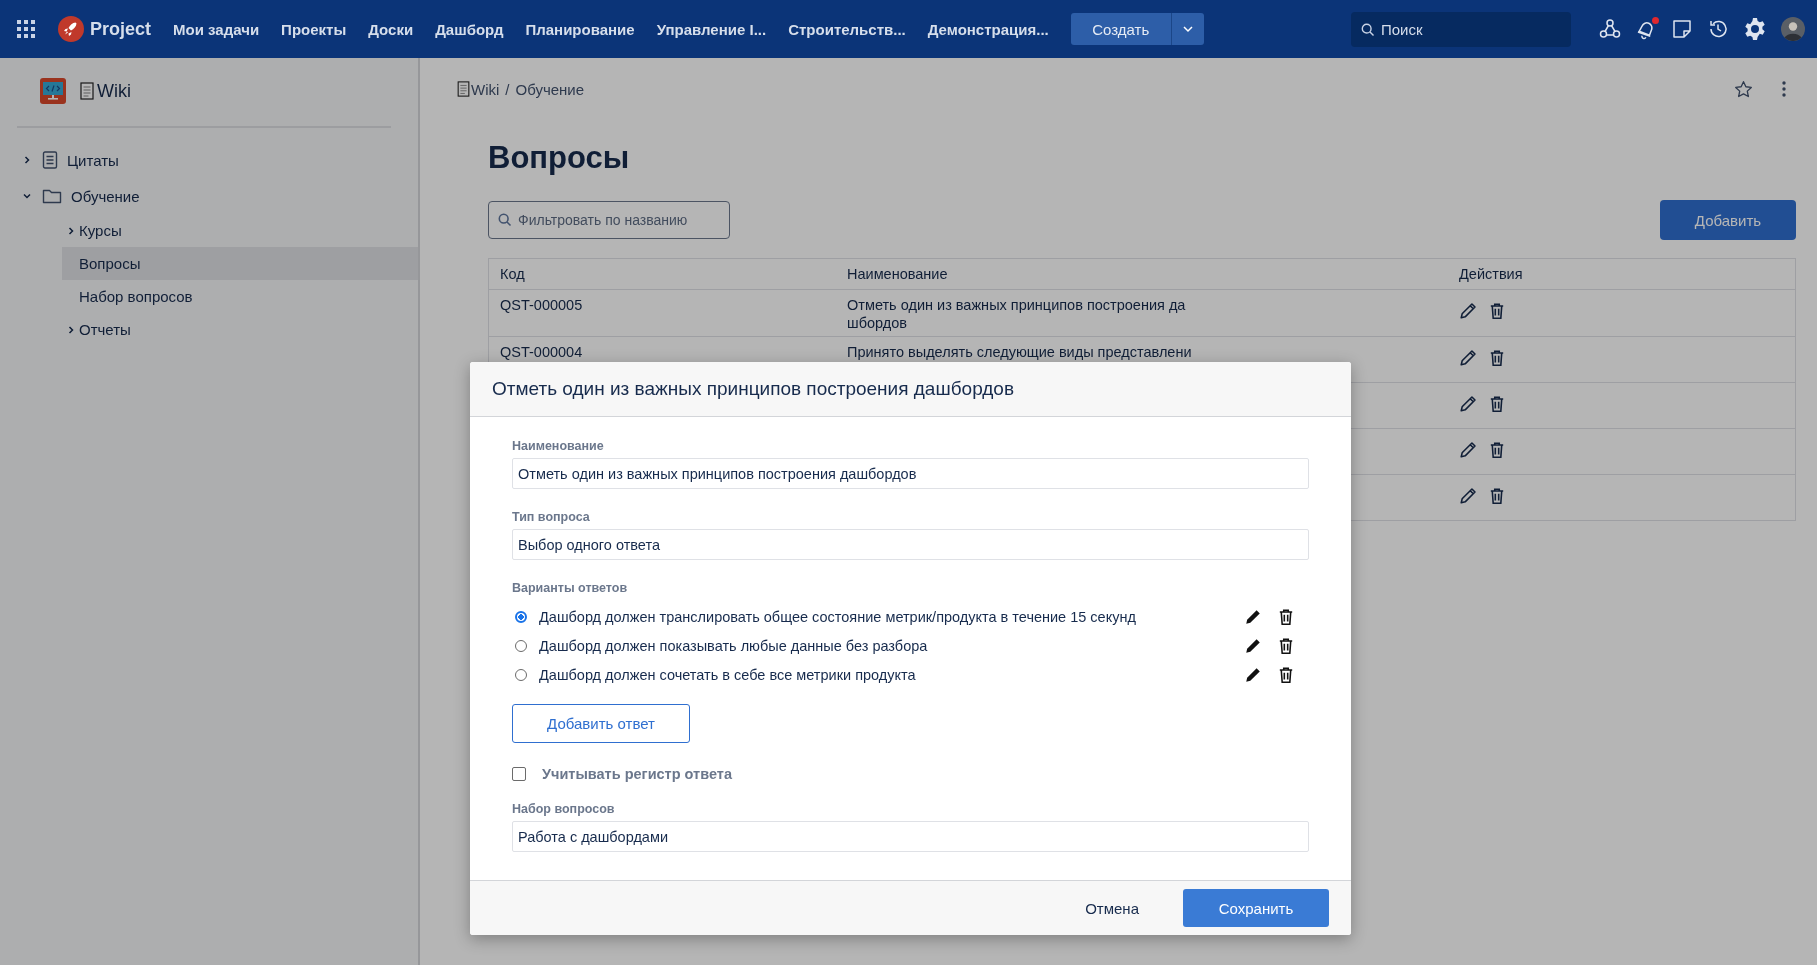 The height and width of the screenshot is (965, 1817). What do you see at coordinates (1793, 29) in the screenshot?
I see `avatar` at bounding box center [1793, 29].